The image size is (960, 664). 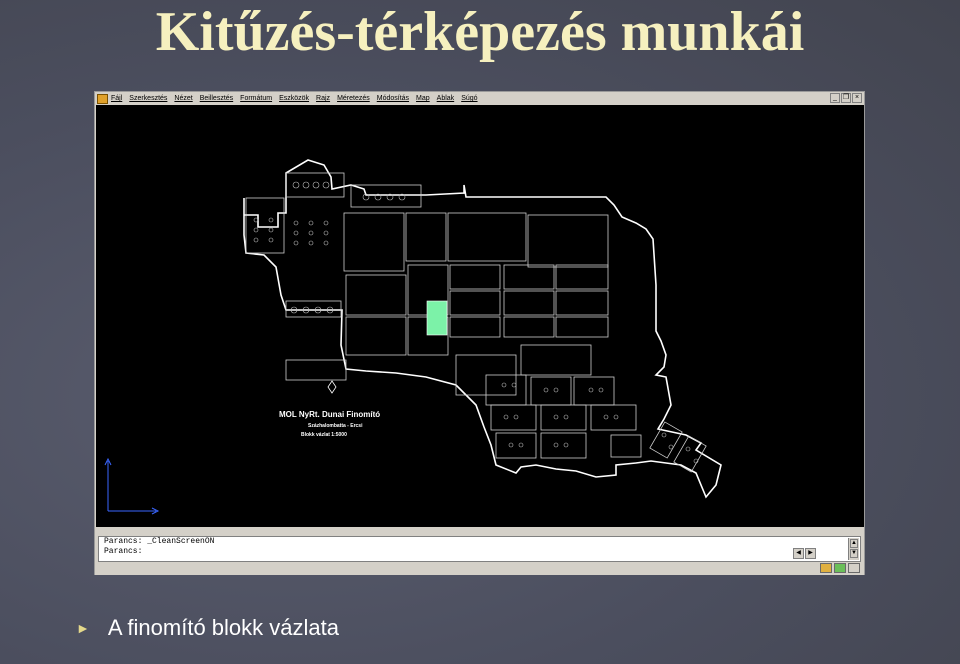 I want to click on bullet-item: ► A finomító blokk vázlata, so click(x=207, y=628).